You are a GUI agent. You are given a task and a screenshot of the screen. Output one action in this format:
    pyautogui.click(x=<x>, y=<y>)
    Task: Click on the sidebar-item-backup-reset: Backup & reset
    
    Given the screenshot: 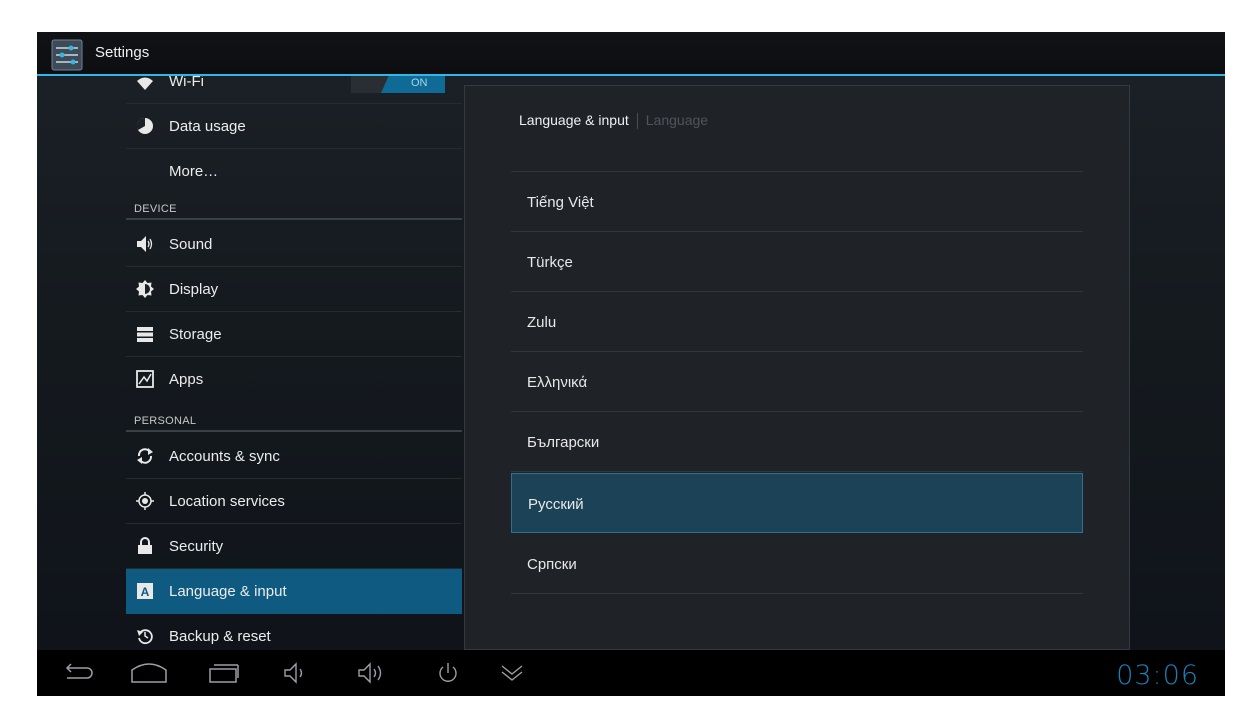 What is the action you would take?
    pyautogui.click(x=294, y=632)
    